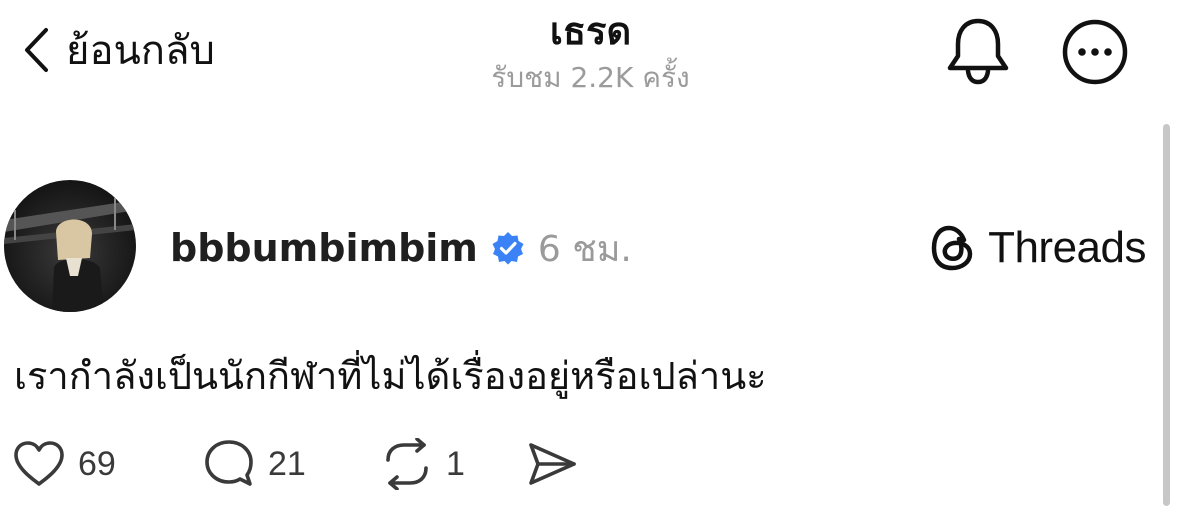 The width and height of the screenshot is (1181, 506). I want to click on more-horizontal-icon, so click(1095, 52).